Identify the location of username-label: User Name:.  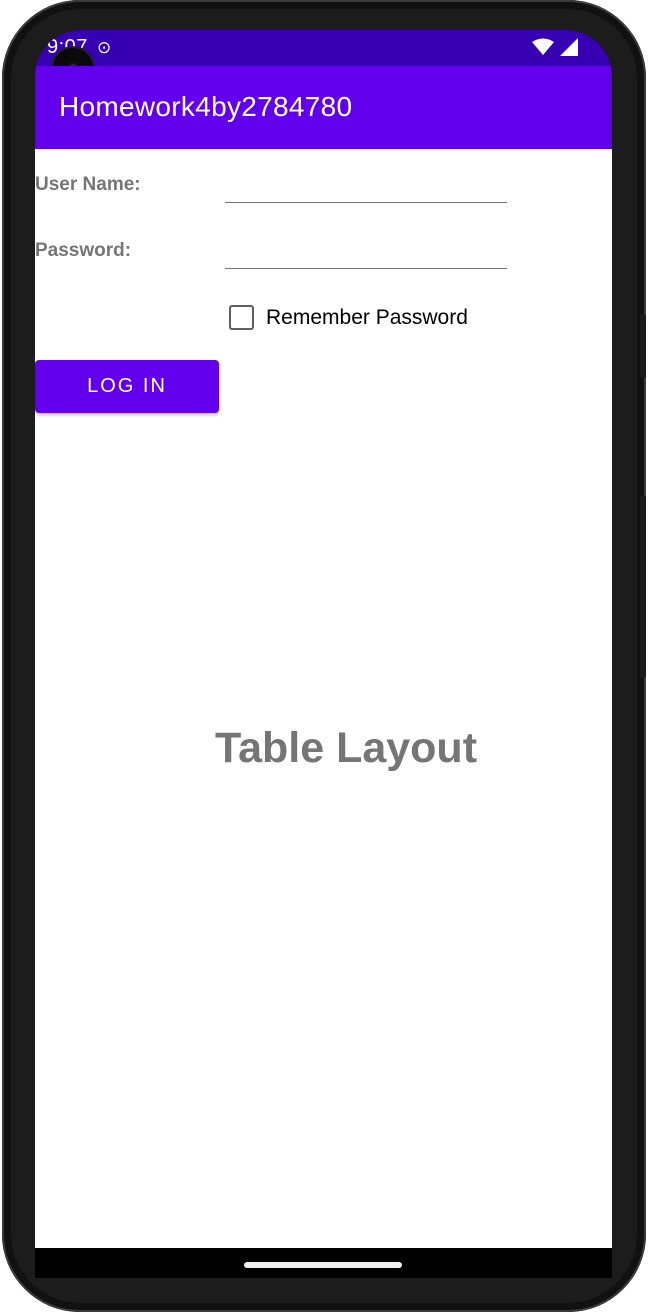
(88, 184).